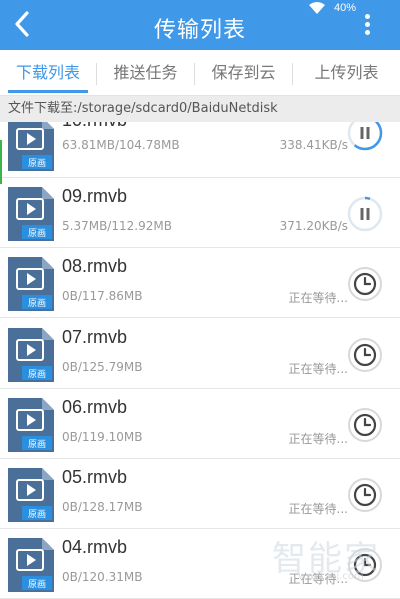  I want to click on transfer-tabs: 下载列表 推送任务 保存到云 上传列表, so click(200, 73).